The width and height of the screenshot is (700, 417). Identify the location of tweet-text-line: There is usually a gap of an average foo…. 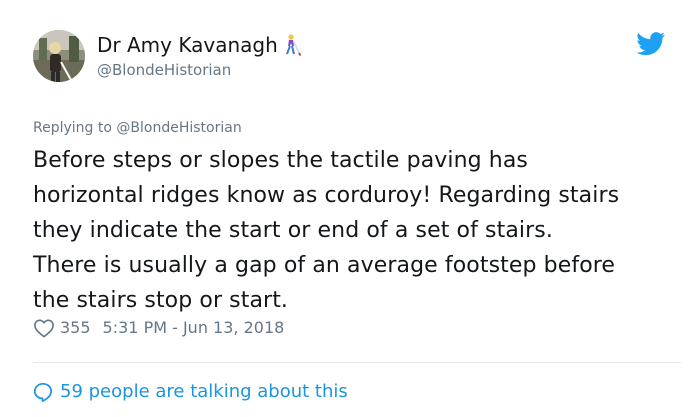
(324, 265).